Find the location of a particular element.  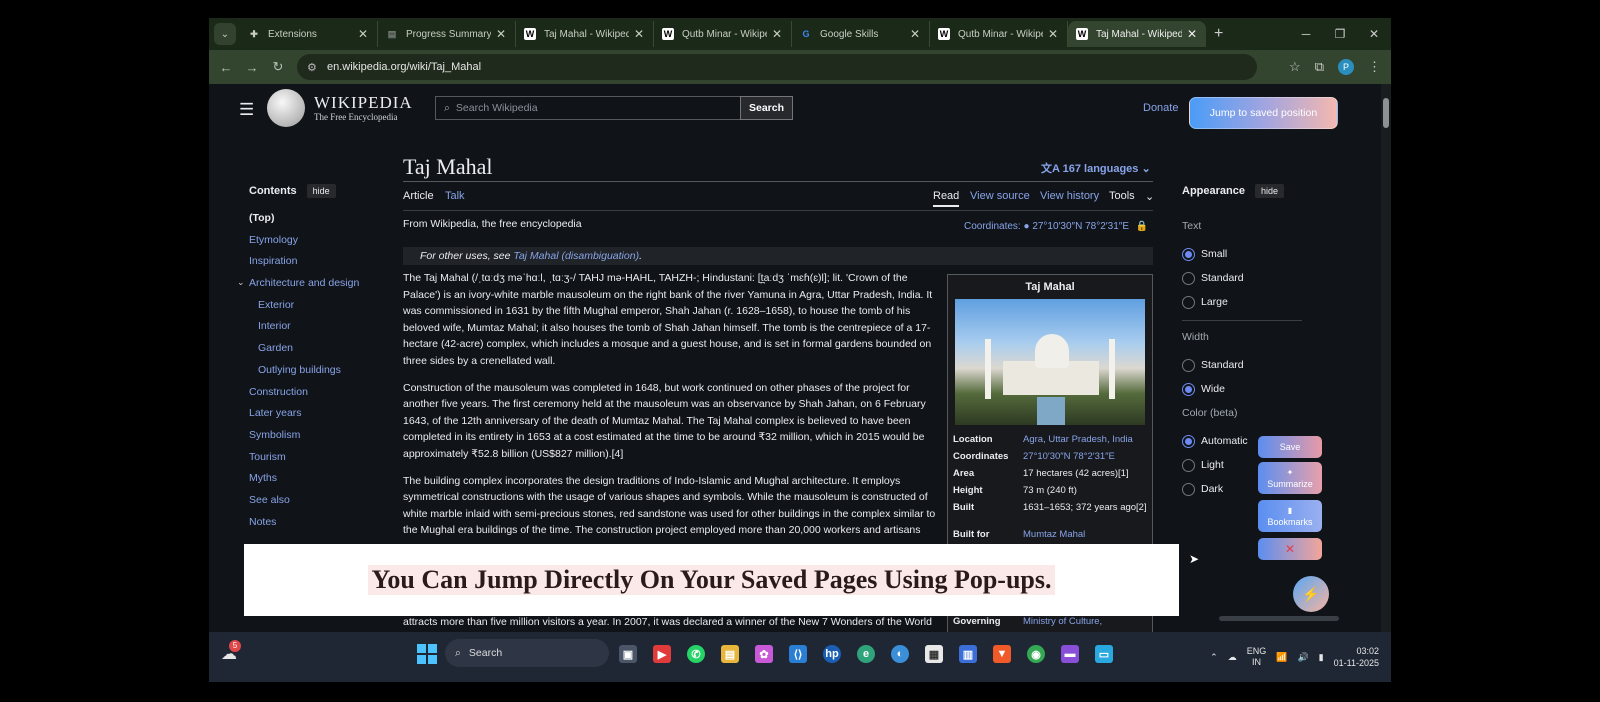

summarize-button: ✦ Summarize is located at coordinates (1290, 478).